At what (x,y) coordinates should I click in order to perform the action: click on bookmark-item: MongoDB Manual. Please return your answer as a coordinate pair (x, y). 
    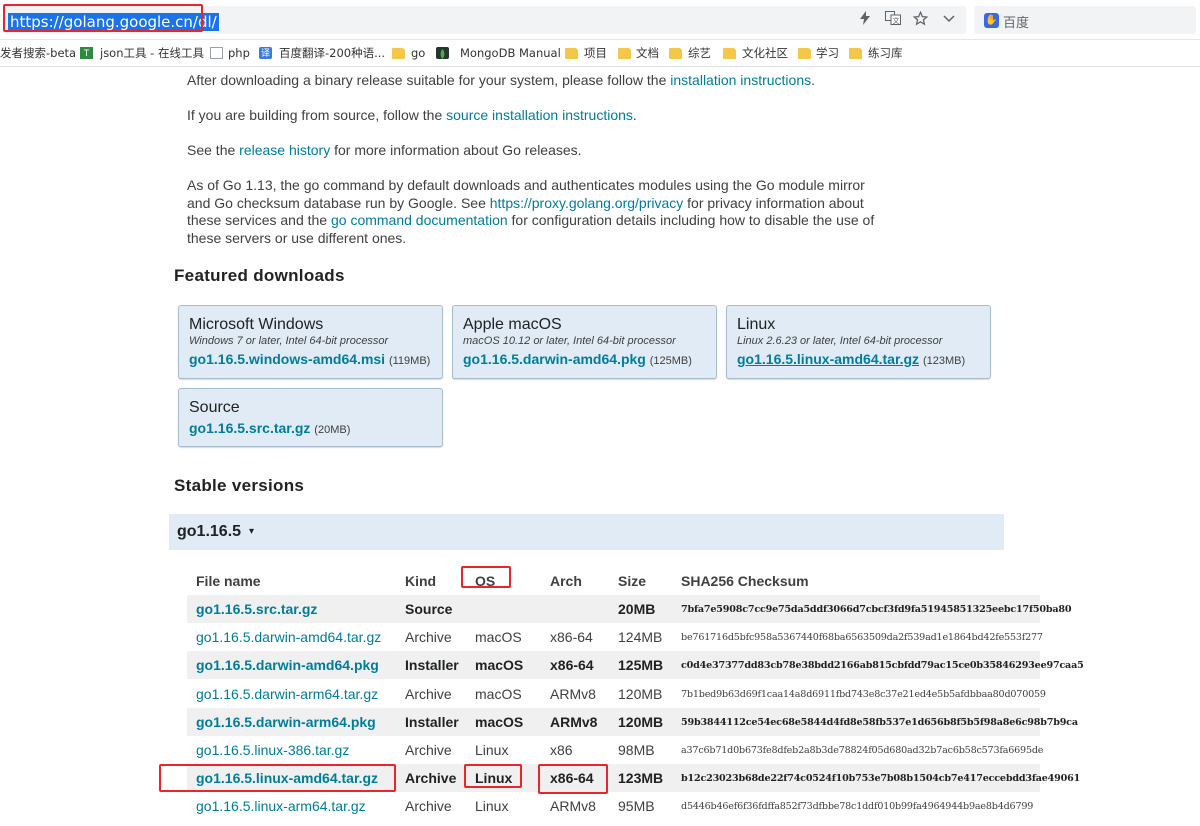
    Looking at the image, I should click on (510, 53).